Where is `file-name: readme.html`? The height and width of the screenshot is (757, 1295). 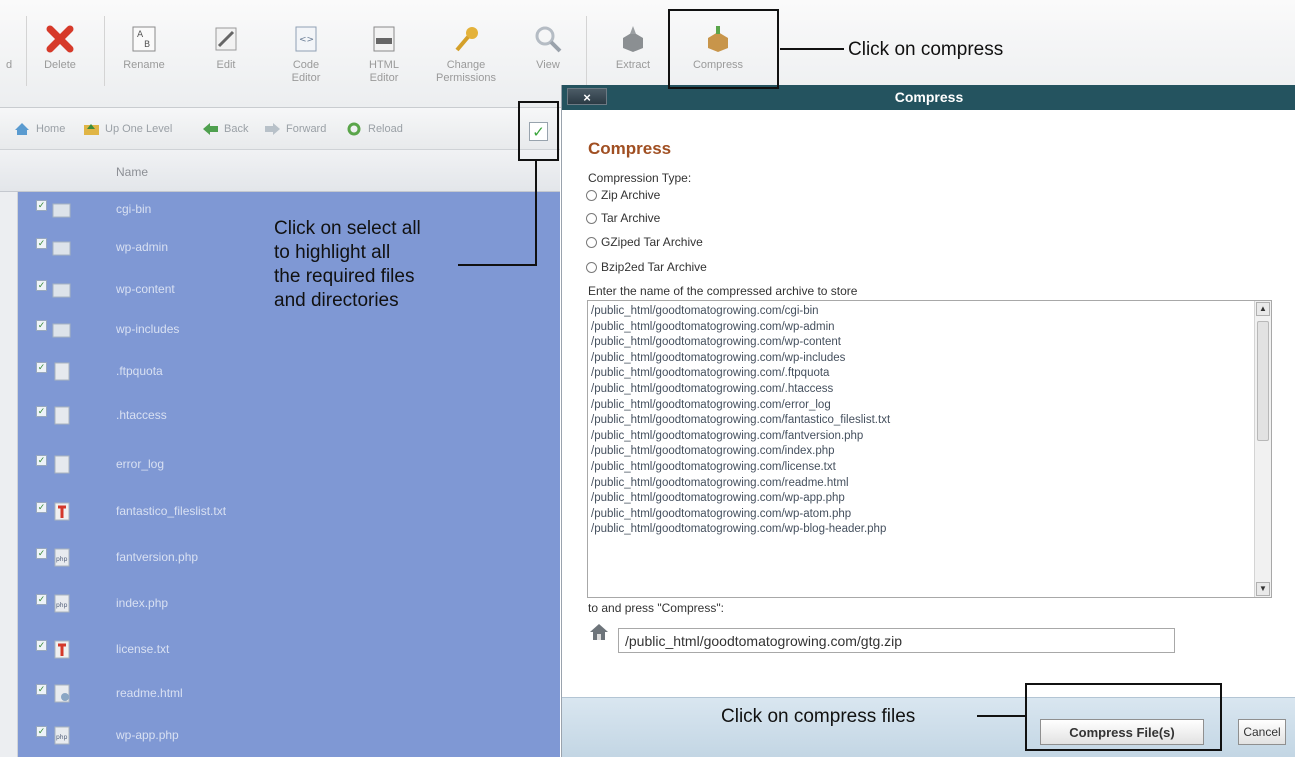
file-name: readme.html is located at coordinates (149, 693).